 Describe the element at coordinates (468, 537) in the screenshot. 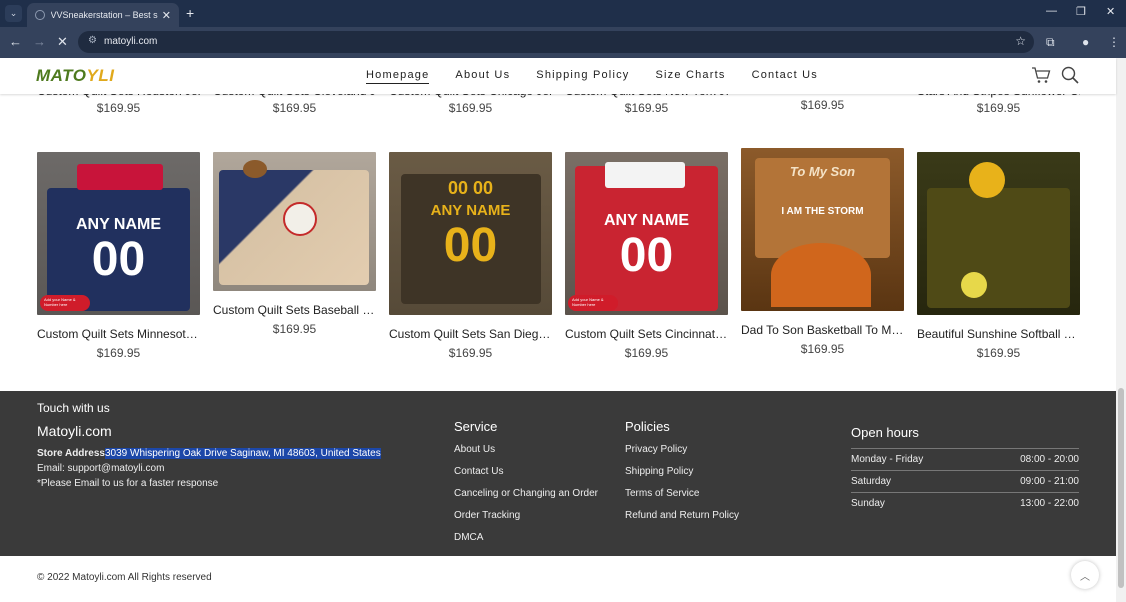

I see `service-link-dmca: DMCA` at that location.